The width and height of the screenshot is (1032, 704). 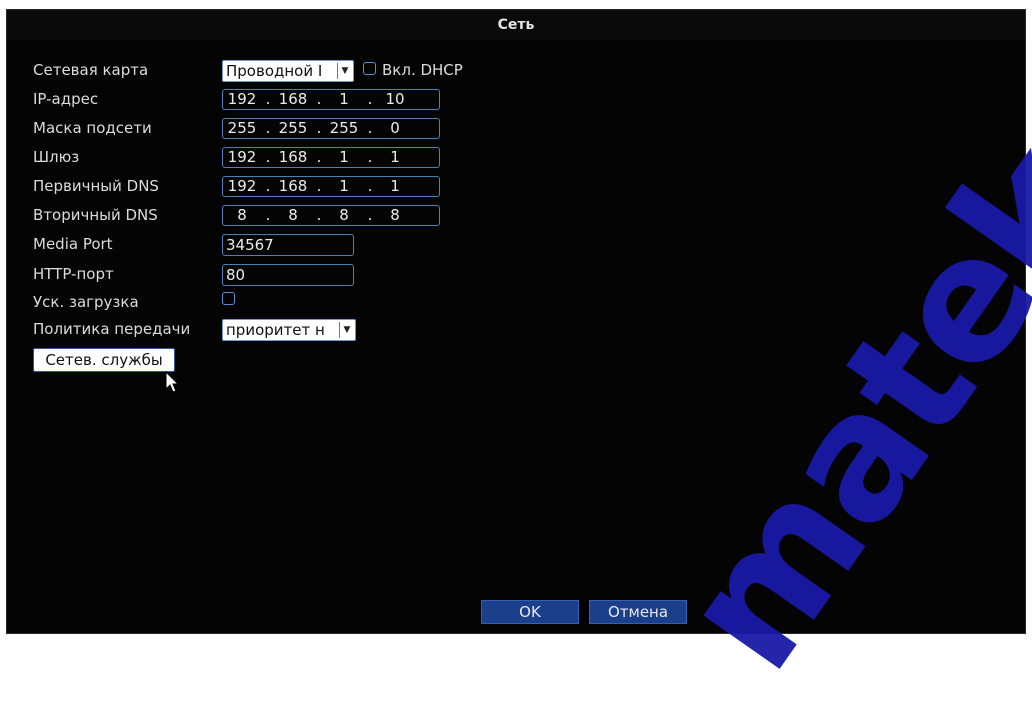 I want to click on dhcp-label: Вкл. DHCP, so click(x=422, y=70).